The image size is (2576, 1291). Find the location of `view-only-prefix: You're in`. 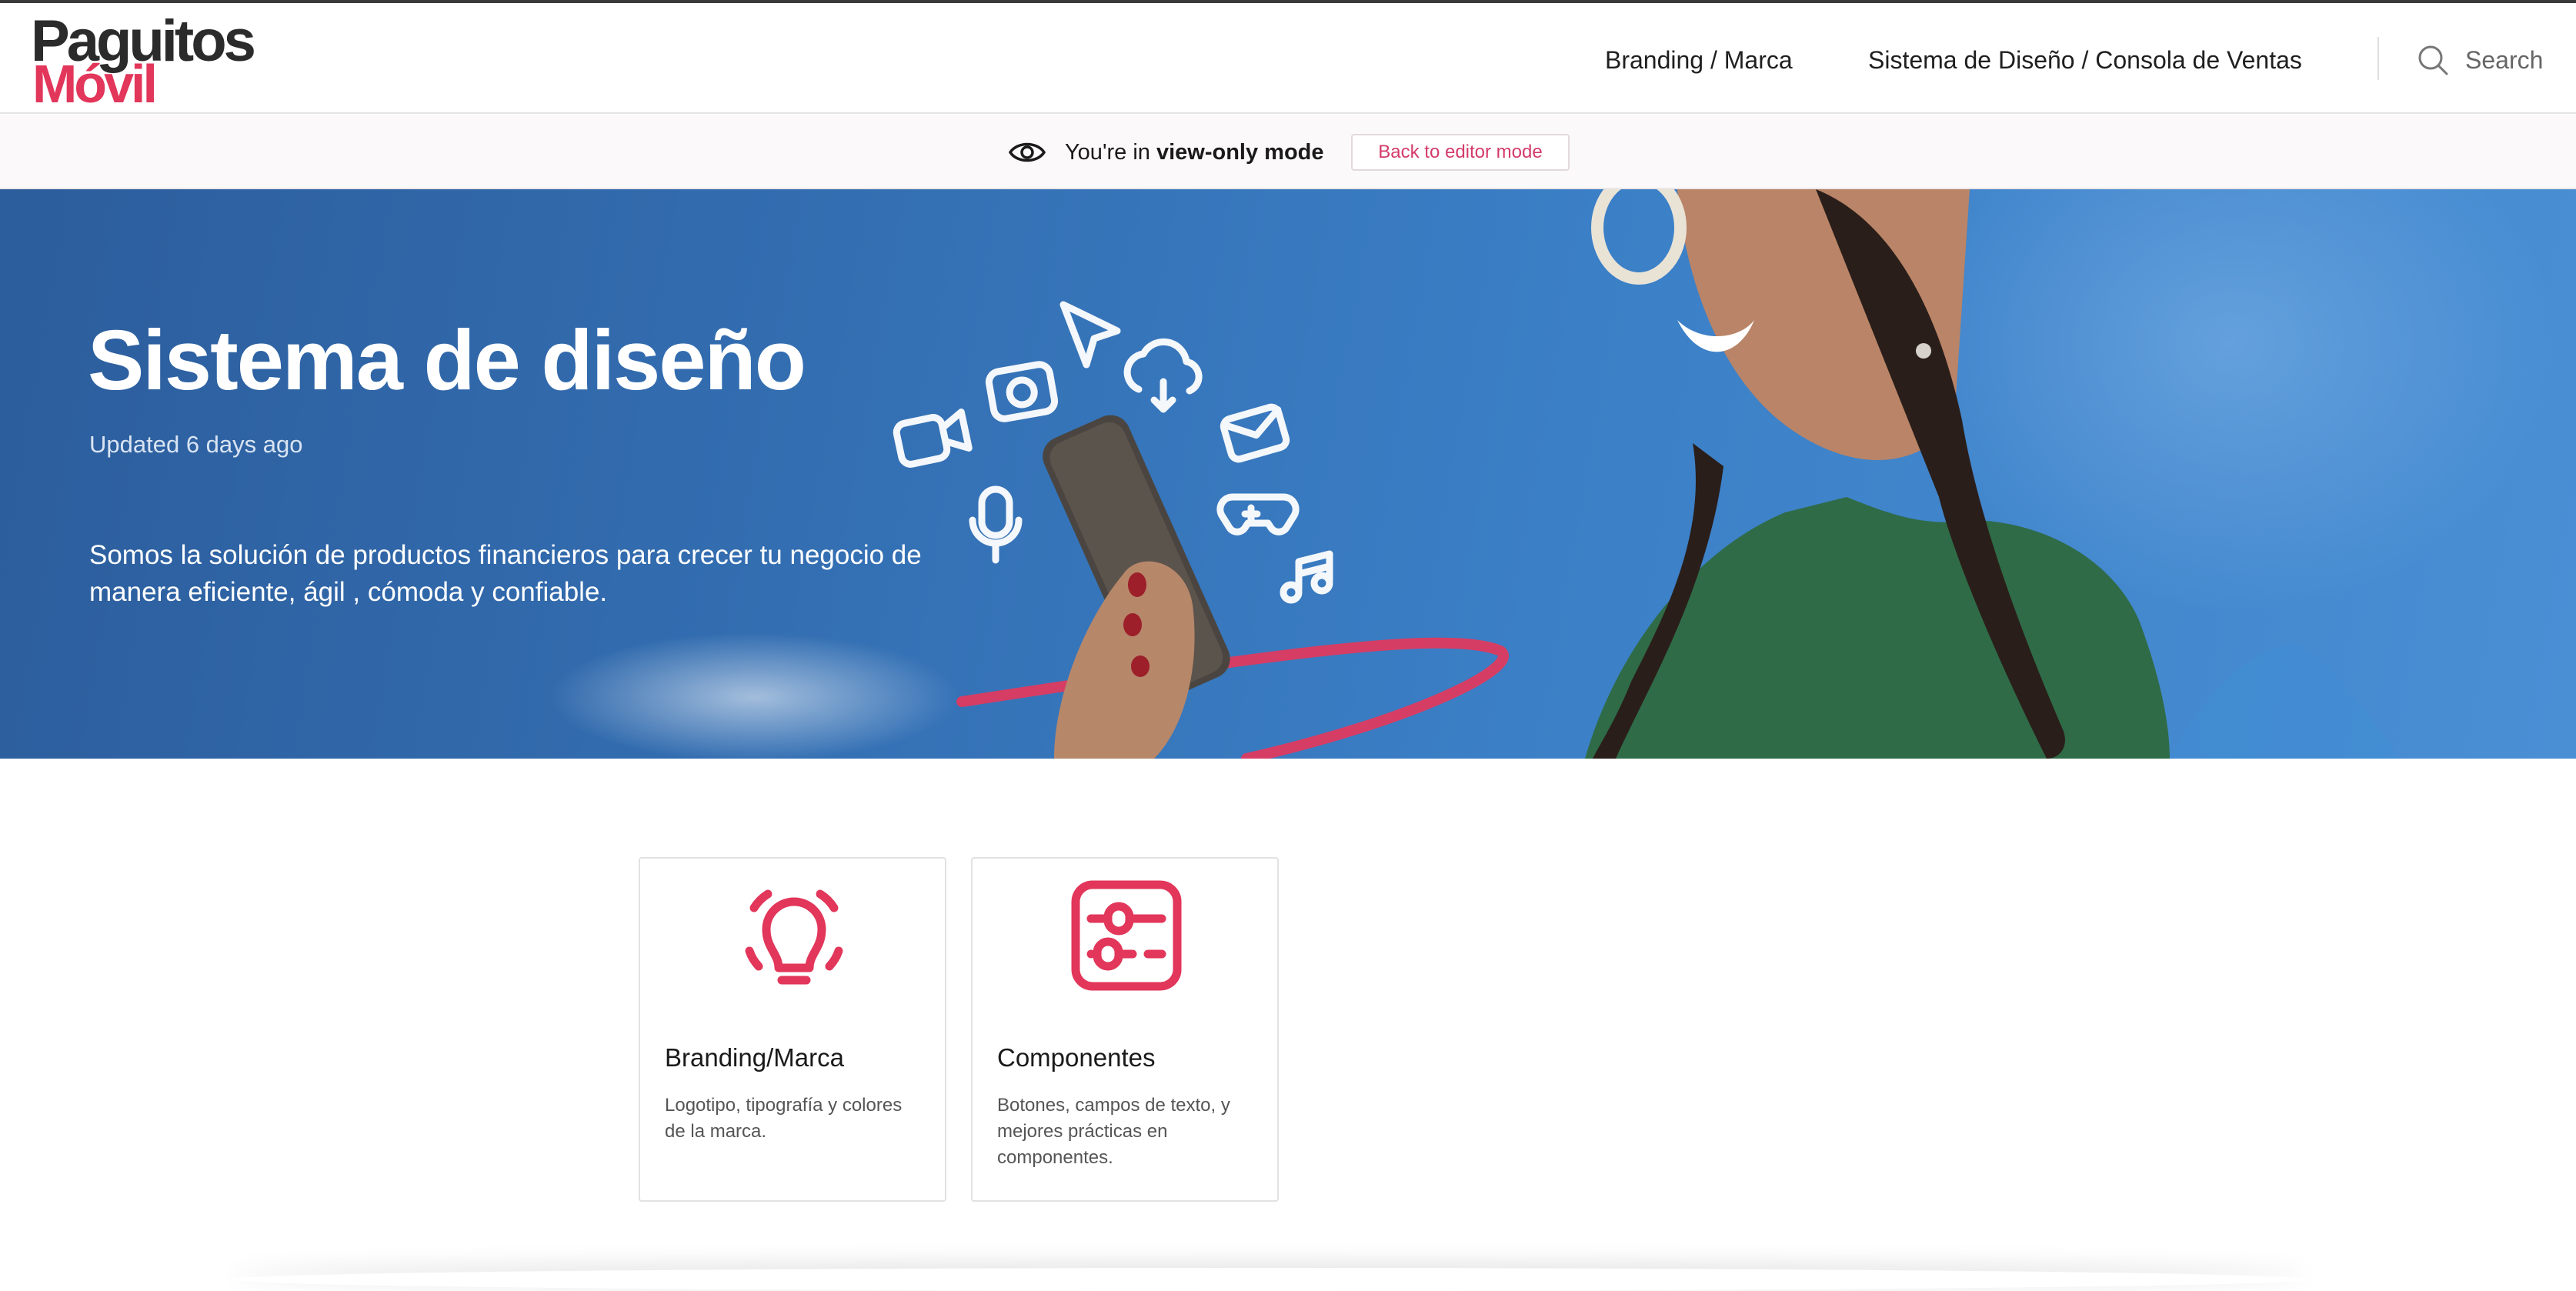

view-only-prefix: You're in is located at coordinates (1111, 152).